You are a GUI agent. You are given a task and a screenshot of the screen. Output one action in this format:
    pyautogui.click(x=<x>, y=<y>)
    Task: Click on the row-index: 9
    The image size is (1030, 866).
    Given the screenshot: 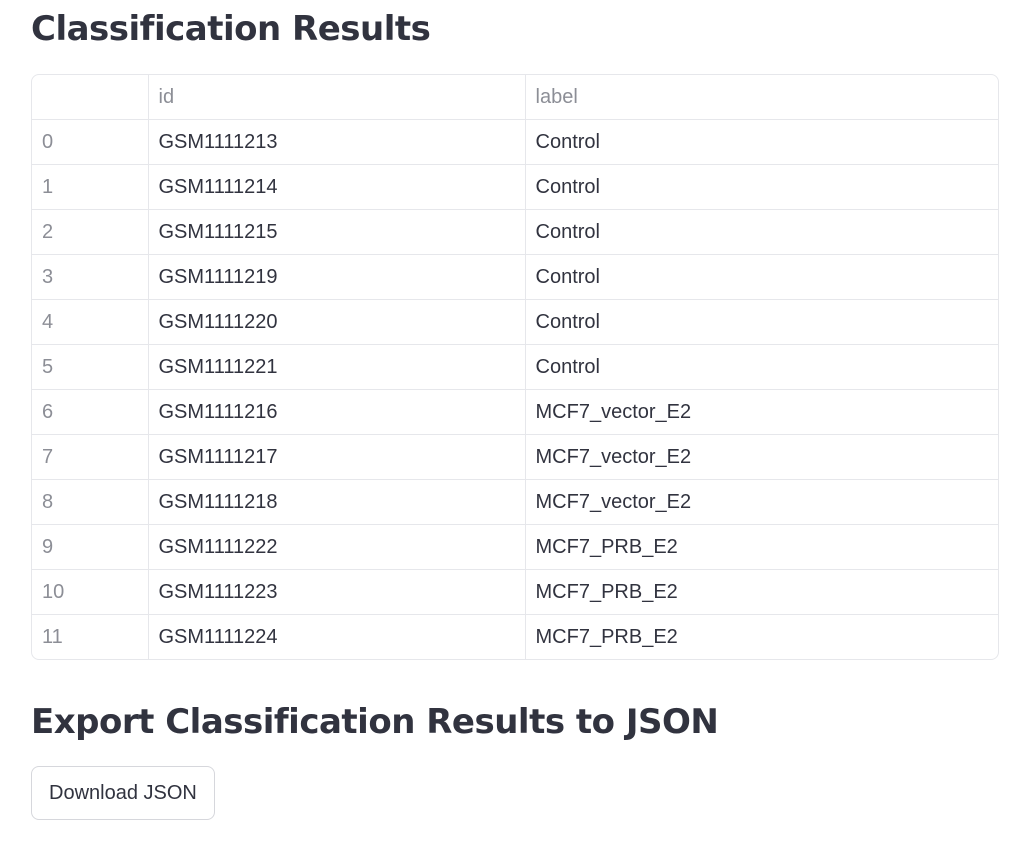 What is the action you would take?
    pyautogui.click(x=90, y=547)
    